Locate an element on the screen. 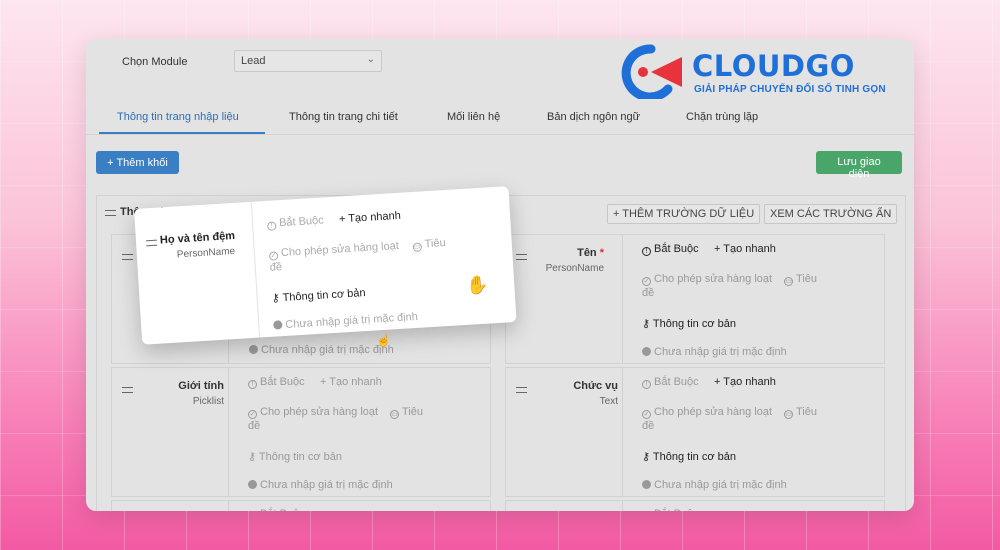 Image resolution: width=1000 pixels, height=550 pixels. field-name: Giới tính is located at coordinates (201, 386).